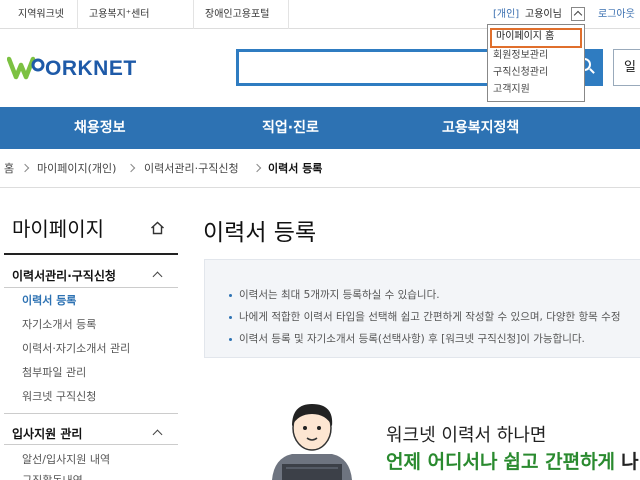 The image size is (640, 480). I want to click on logo-w-icon, so click(26, 68).